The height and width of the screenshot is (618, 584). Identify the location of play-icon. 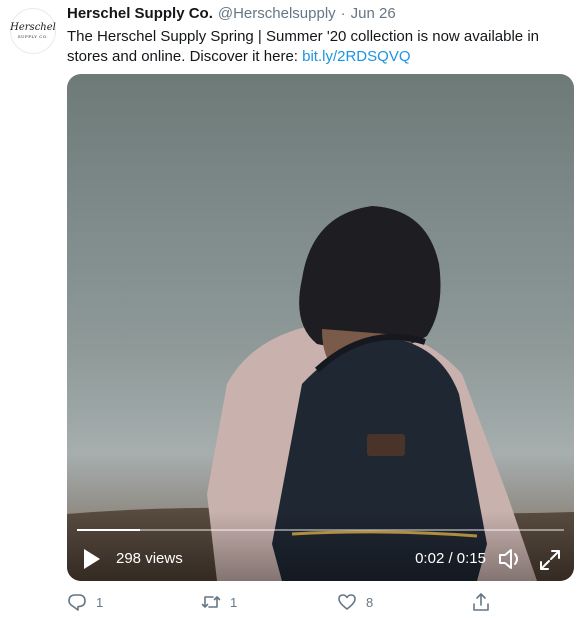
(92, 559).